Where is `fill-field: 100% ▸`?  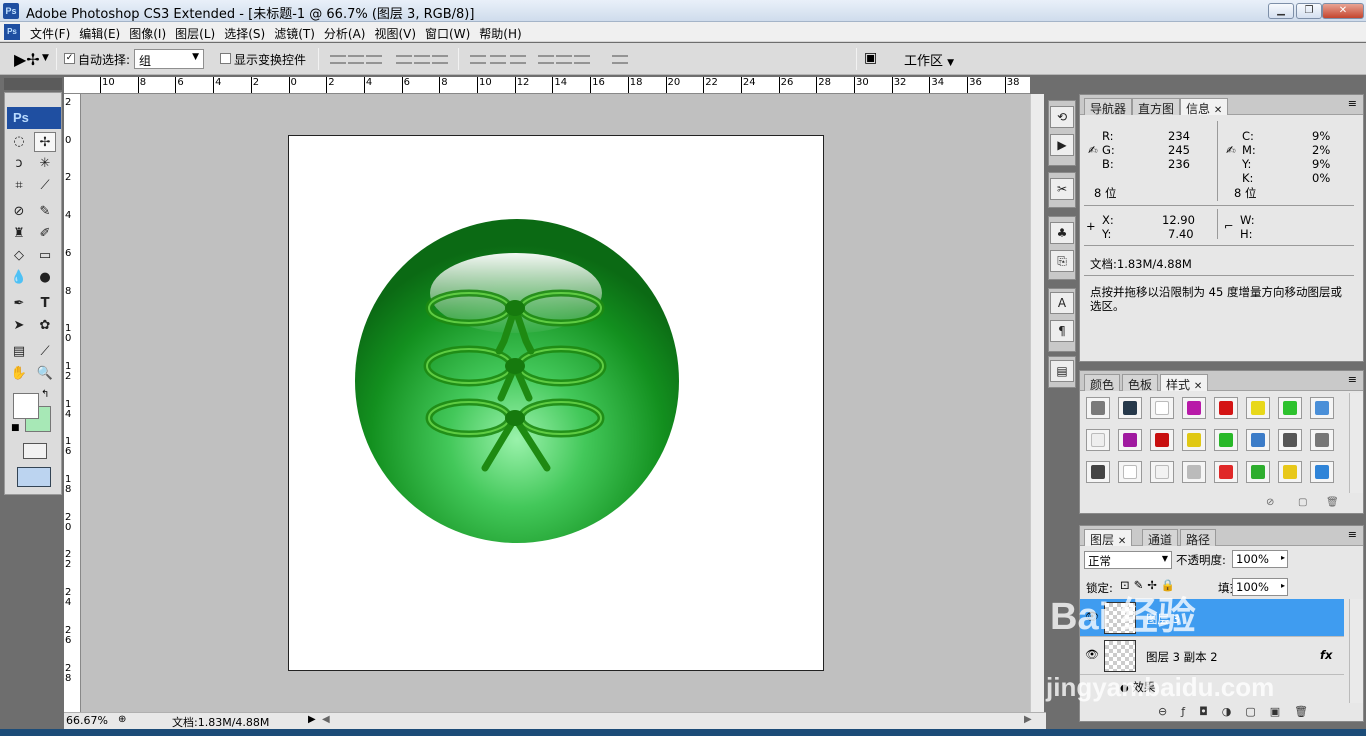 fill-field: 100% ▸ is located at coordinates (1260, 587).